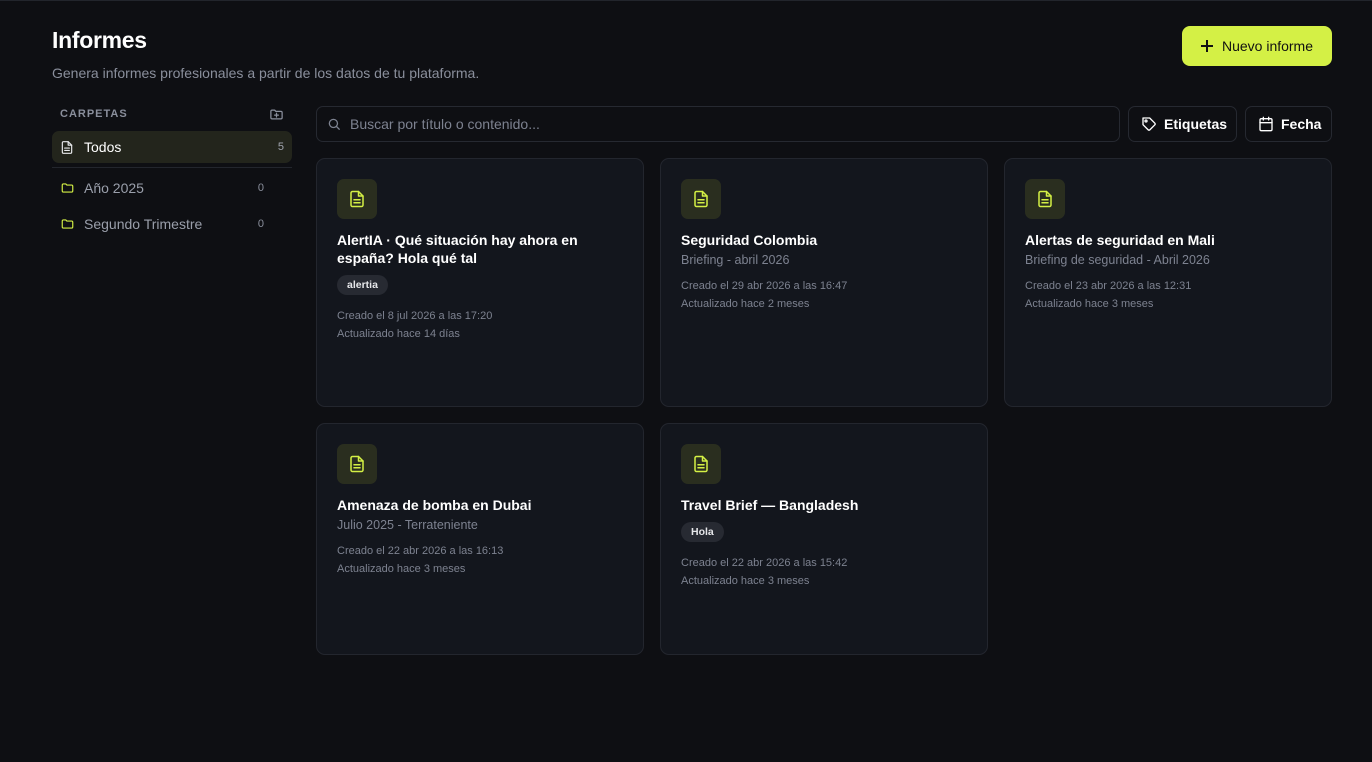 This screenshot has height=762, width=1372. What do you see at coordinates (334, 124) in the screenshot?
I see `search-icon` at bounding box center [334, 124].